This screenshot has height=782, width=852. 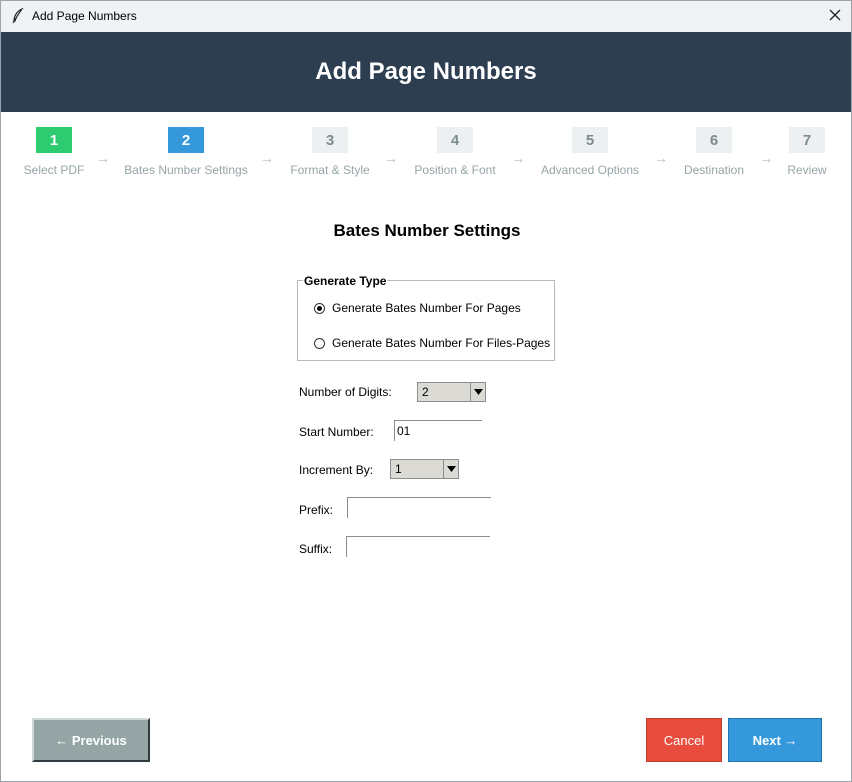 What do you see at coordinates (807, 170) in the screenshot?
I see `step-label: Review` at bounding box center [807, 170].